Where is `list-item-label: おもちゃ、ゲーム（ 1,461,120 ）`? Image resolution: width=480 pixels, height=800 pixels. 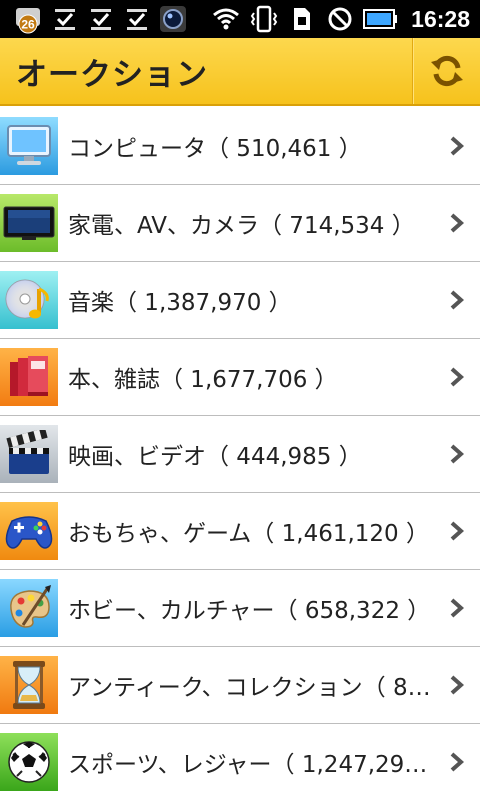
list-item-label: おもちゃ、ゲーム（ 1,461,120 ） is located at coordinates (248, 534).